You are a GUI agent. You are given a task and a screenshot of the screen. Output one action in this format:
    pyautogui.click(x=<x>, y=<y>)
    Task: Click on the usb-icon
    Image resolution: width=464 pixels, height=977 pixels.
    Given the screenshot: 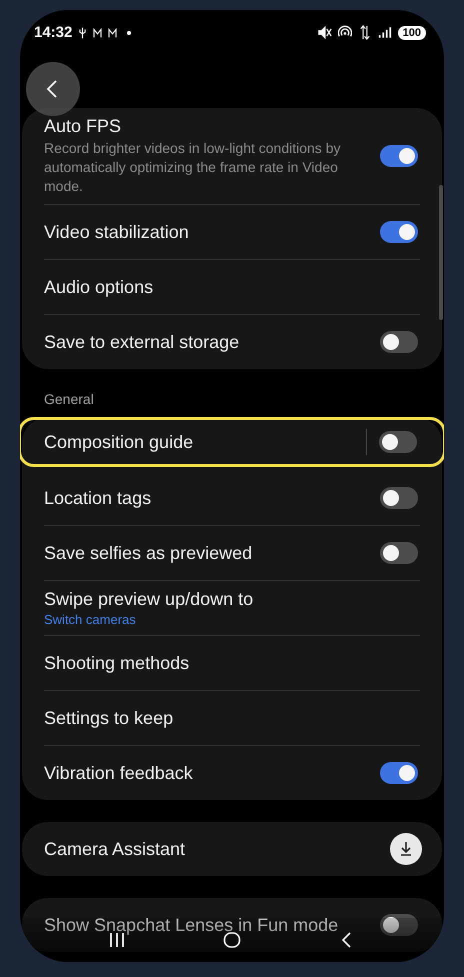 What is the action you would take?
    pyautogui.click(x=83, y=33)
    